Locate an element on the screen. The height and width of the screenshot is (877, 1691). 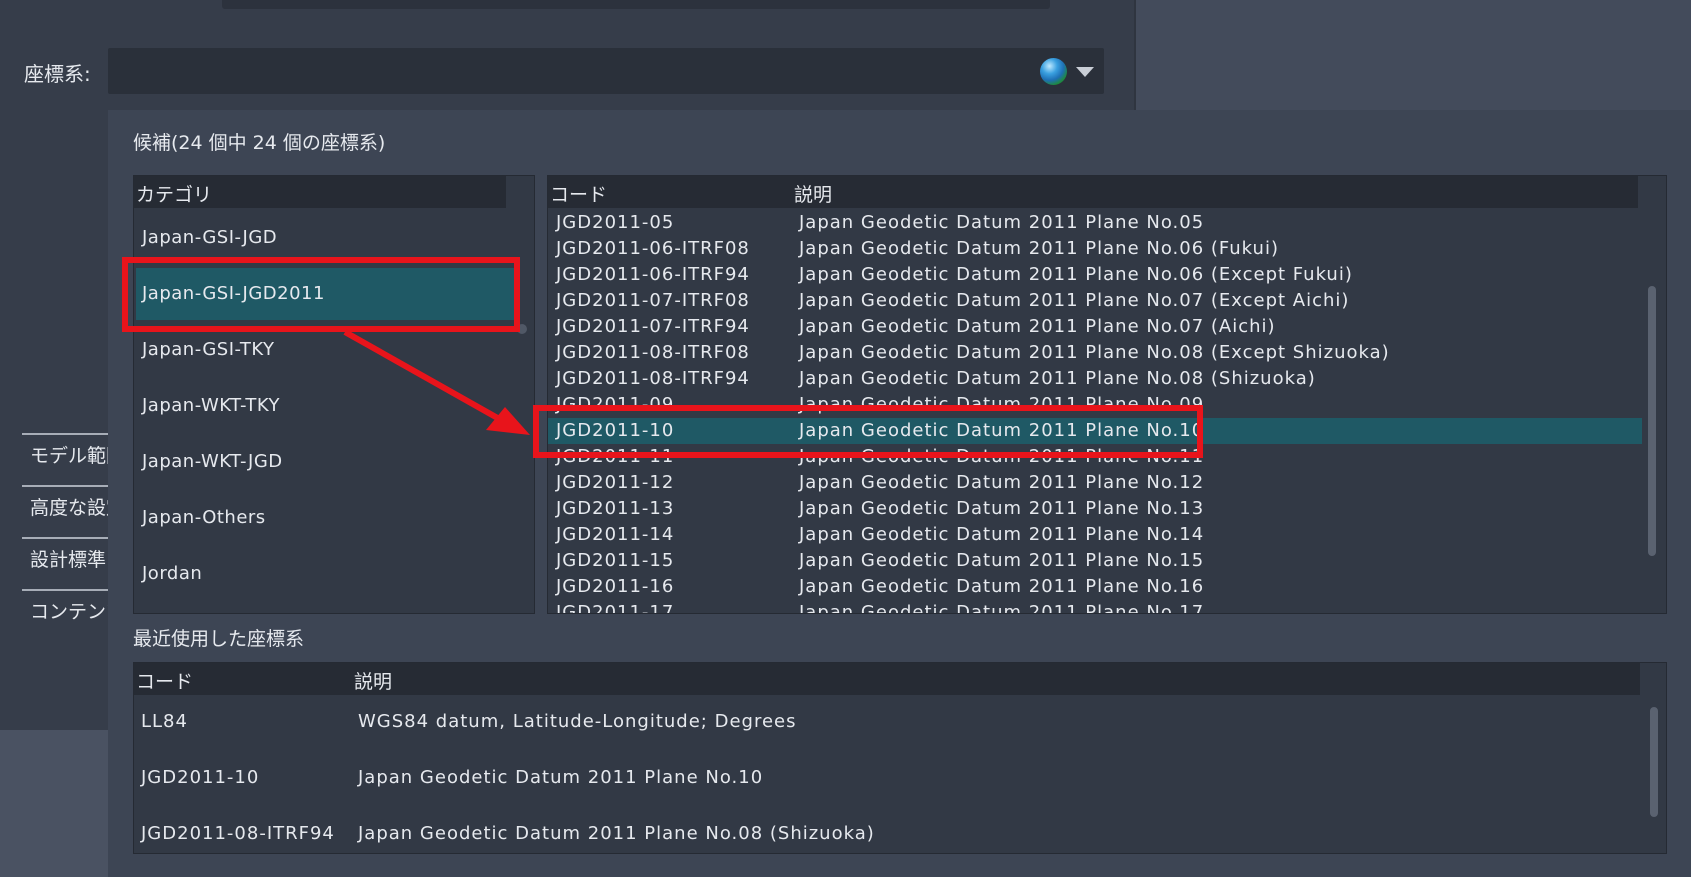
category-header: カテゴリ is located at coordinates (320, 192).